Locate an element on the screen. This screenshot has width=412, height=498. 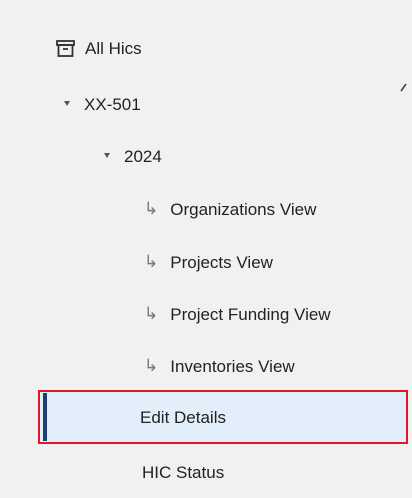
nav-item-hic-status: HIC Status is located at coordinates (206, 472).